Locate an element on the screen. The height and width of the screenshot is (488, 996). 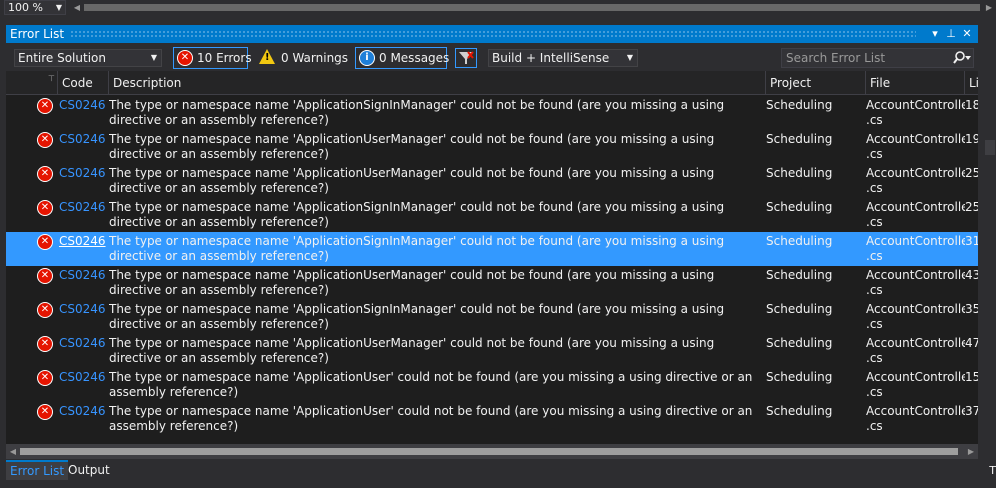
errors-filter-button: ✕ 10 Errors is located at coordinates (212, 58).